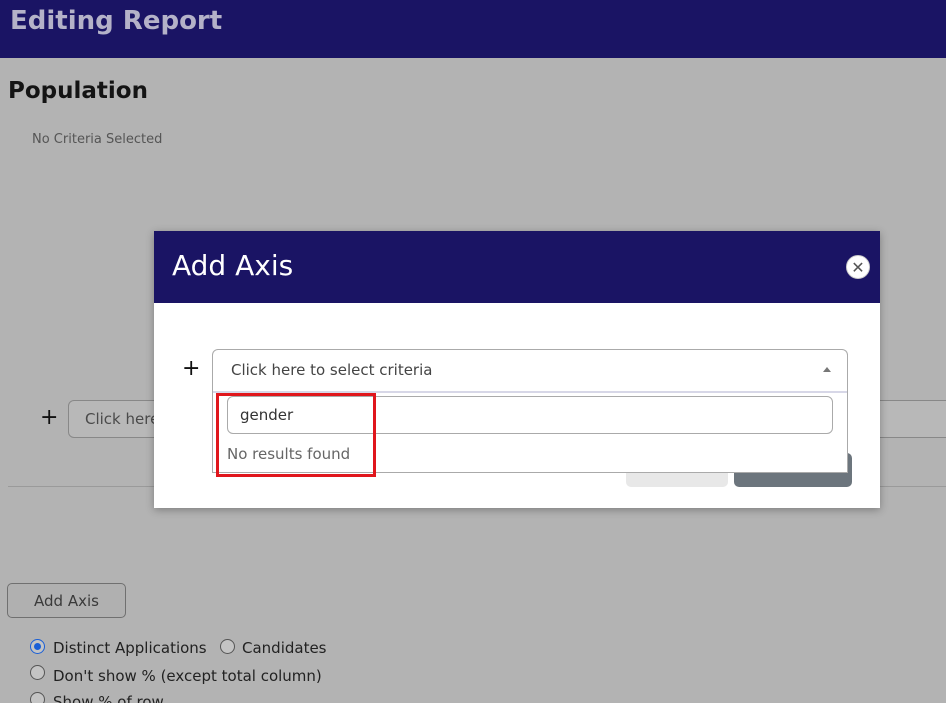  What do you see at coordinates (517, 267) in the screenshot?
I see `modal-header: Add Axis ✕` at bounding box center [517, 267].